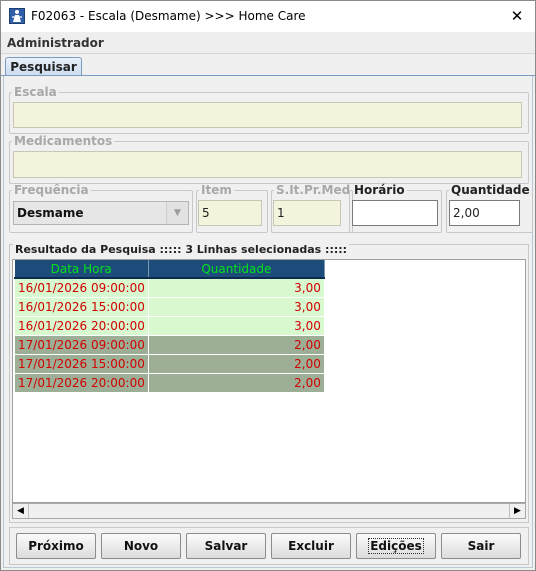  What do you see at coordinates (50, 213) in the screenshot?
I see `frequencia-value: Desmame` at bounding box center [50, 213].